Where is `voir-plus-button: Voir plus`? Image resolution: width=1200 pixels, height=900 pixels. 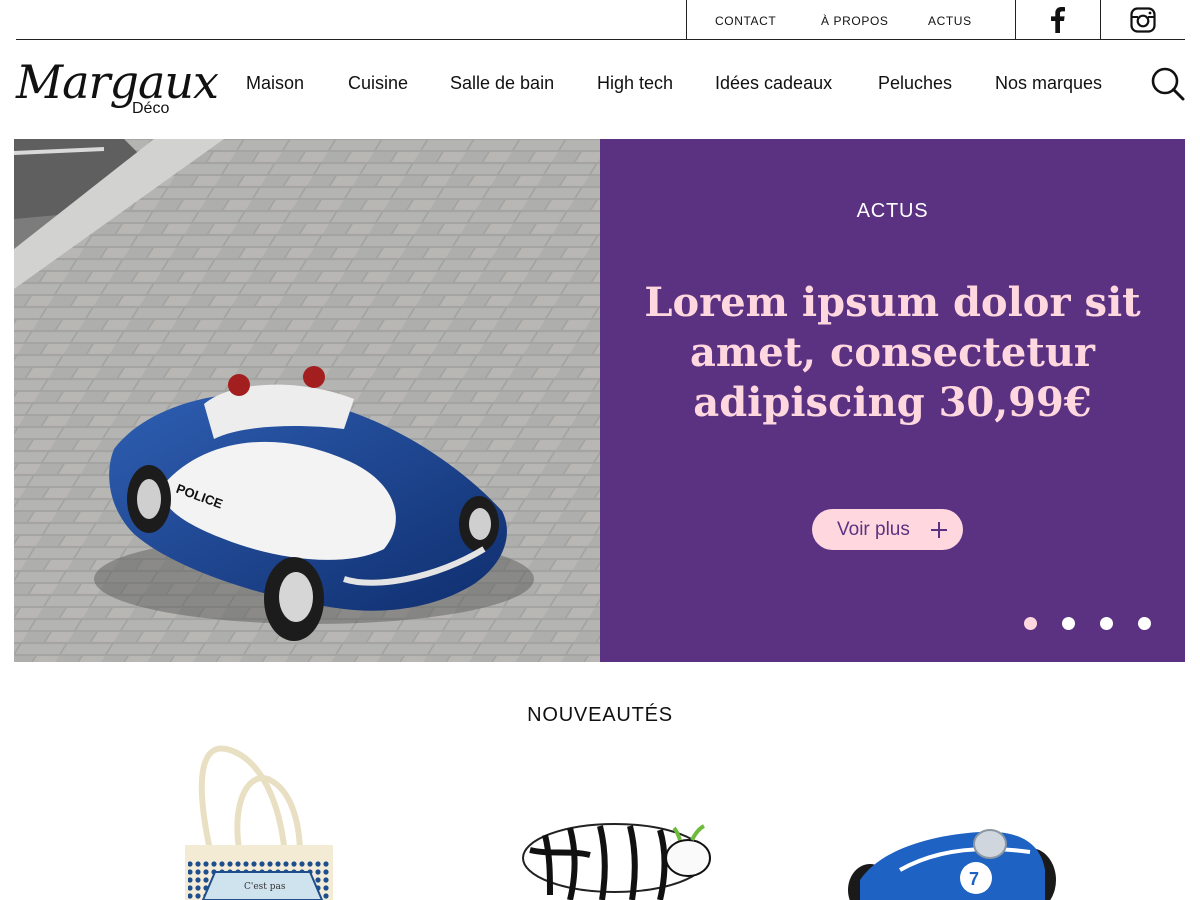 voir-plus-button: Voir plus is located at coordinates (887, 529).